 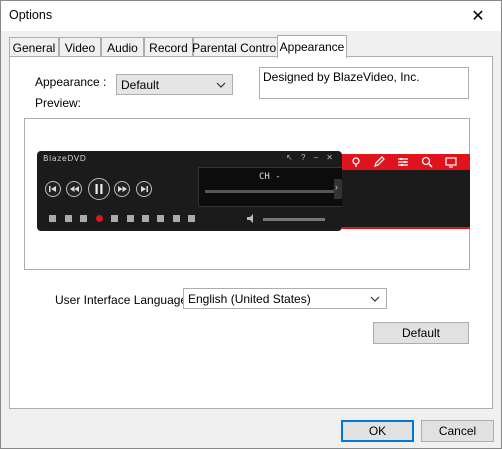 What do you see at coordinates (123, 300) in the screenshot?
I see `language-label: User Interface Language:` at bounding box center [123, 300].